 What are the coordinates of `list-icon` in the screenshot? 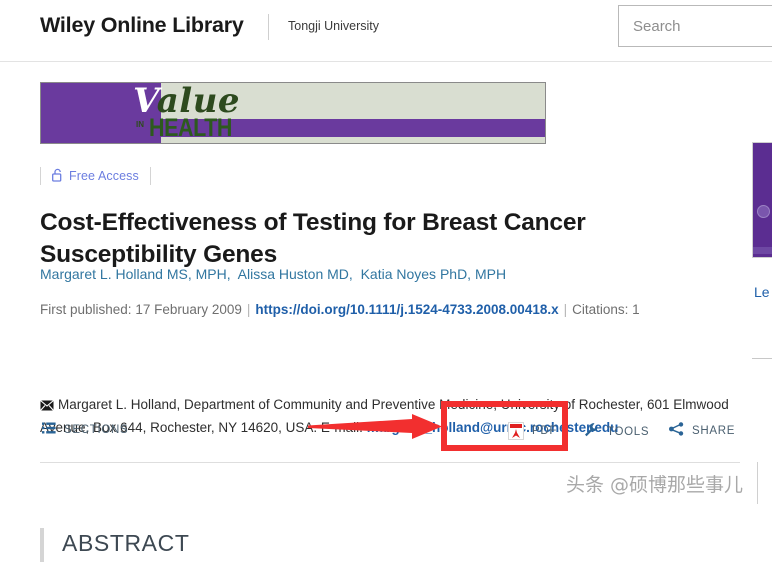 It's located at (49, 429).